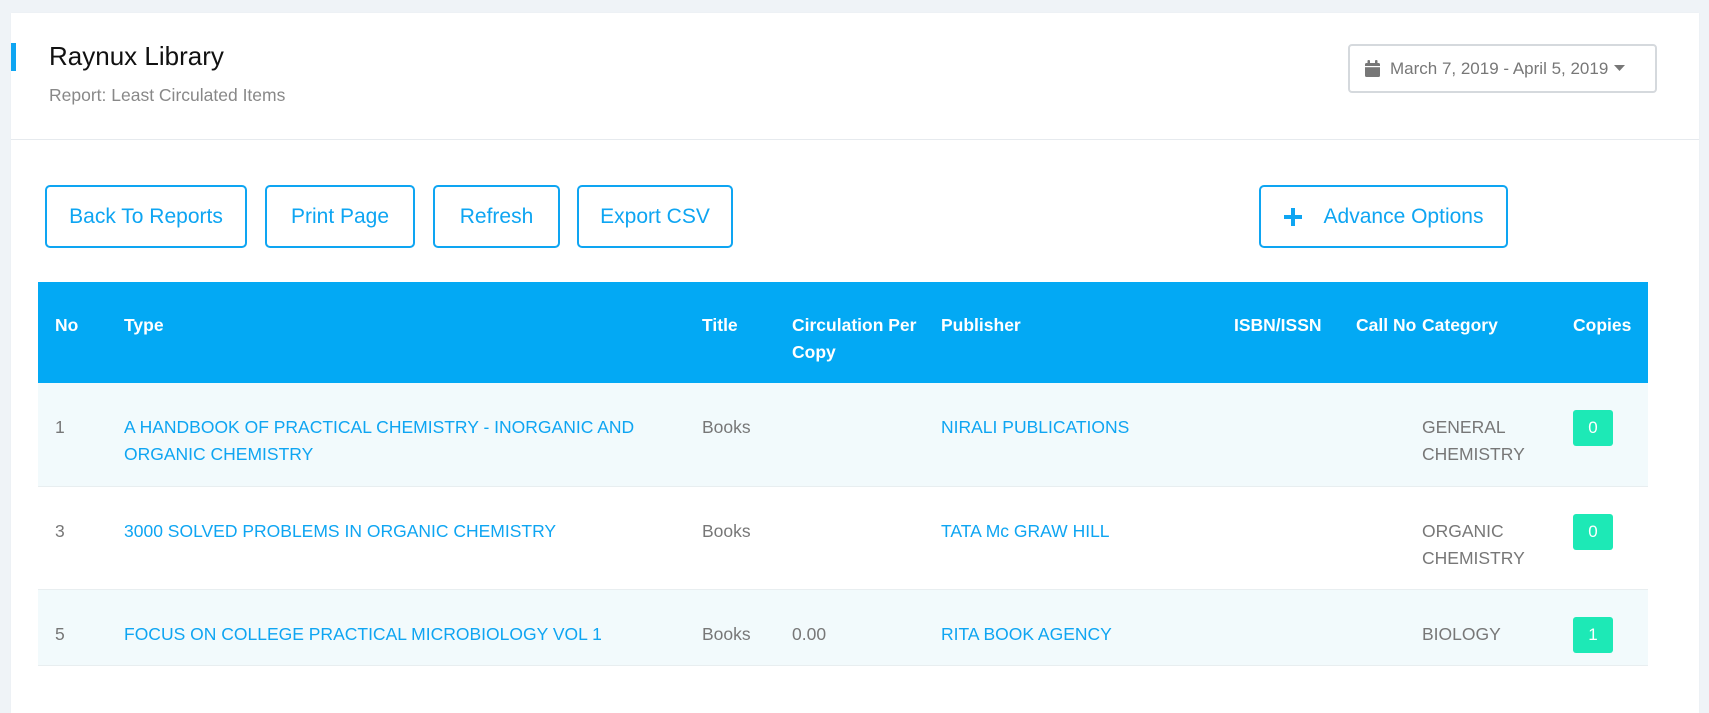 The height and width of the screenshot is (713, 1709). What do you see at coordinates (1389, 332) in the screenshot?
I see `col-header-call-no: Call No` at bounding box center [1389, 332].